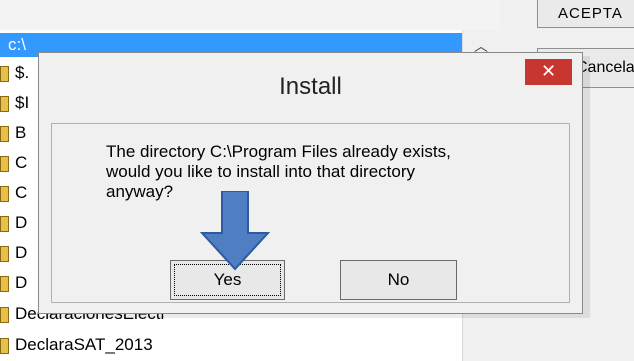 This screenshot has height=361, width=634. I want to click on close-button: ✕, so click(548, 72).